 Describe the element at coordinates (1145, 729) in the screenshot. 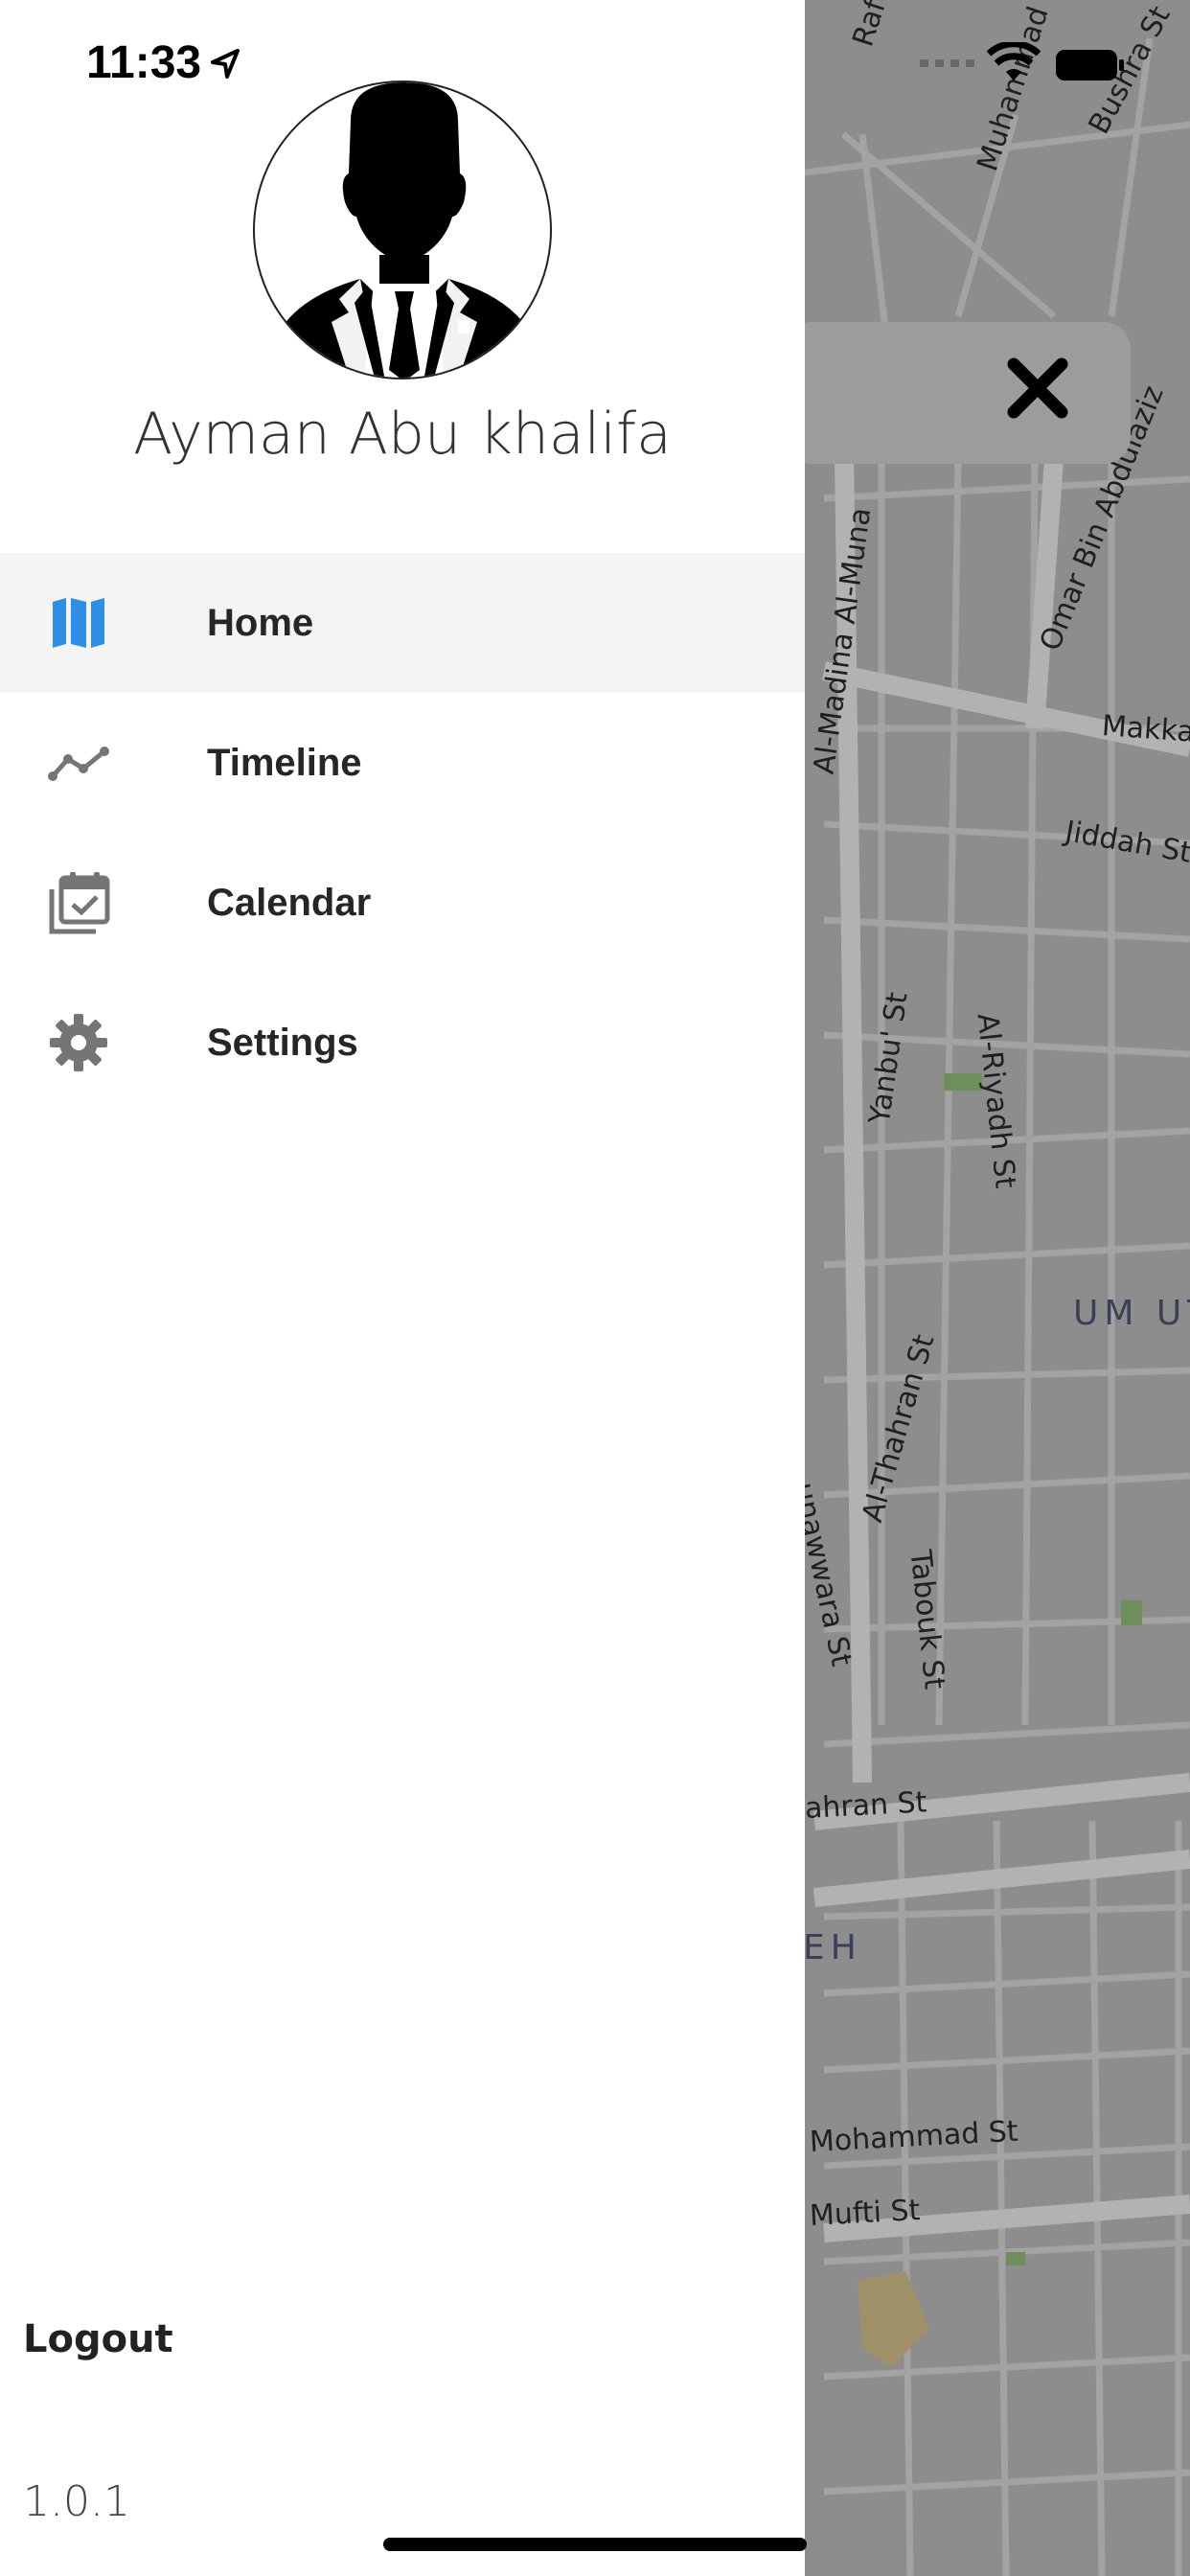

I see `street-label: Makka` at that location.